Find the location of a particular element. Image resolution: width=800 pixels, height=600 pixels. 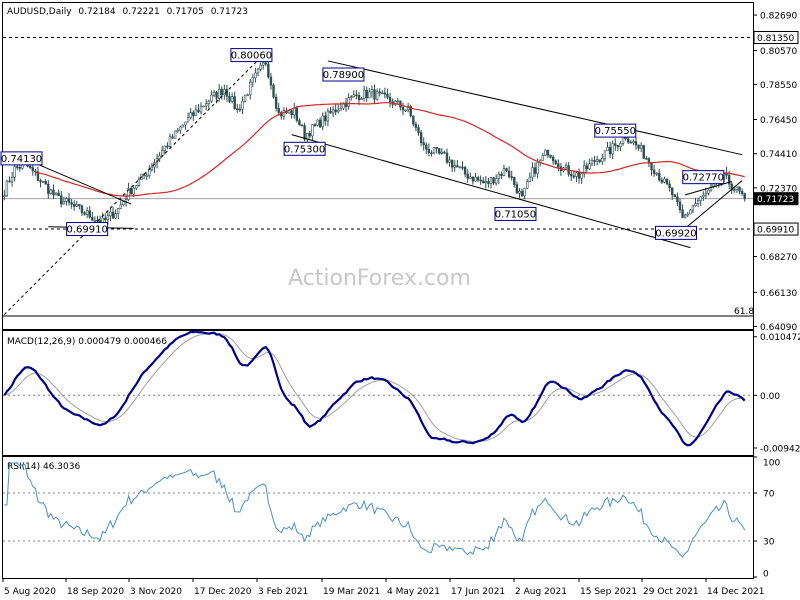

price-annotation: 0.69920 is located at coordinates (675, 232).